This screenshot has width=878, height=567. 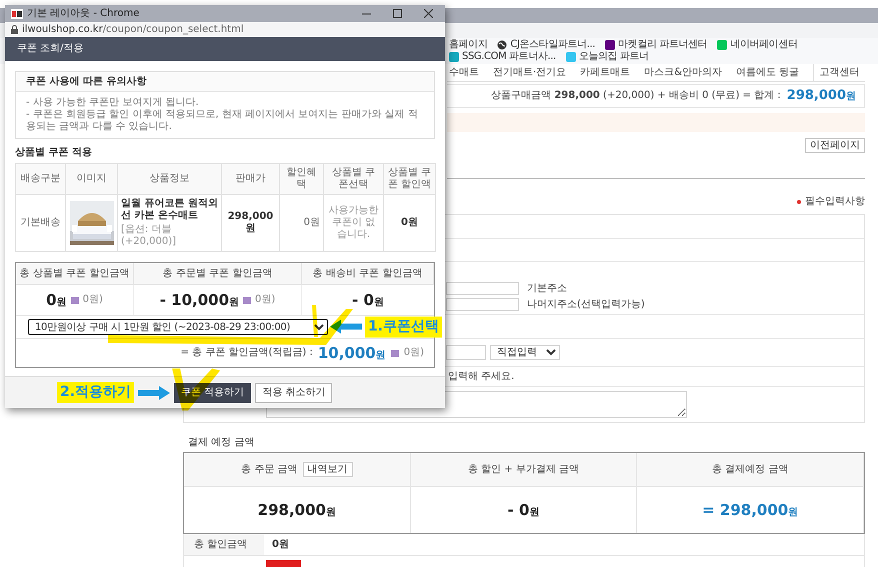 What do you see at coordinates (92, 179) in the screenshot?
I see `column-header: 이미지` at bounding box center [92, 179].